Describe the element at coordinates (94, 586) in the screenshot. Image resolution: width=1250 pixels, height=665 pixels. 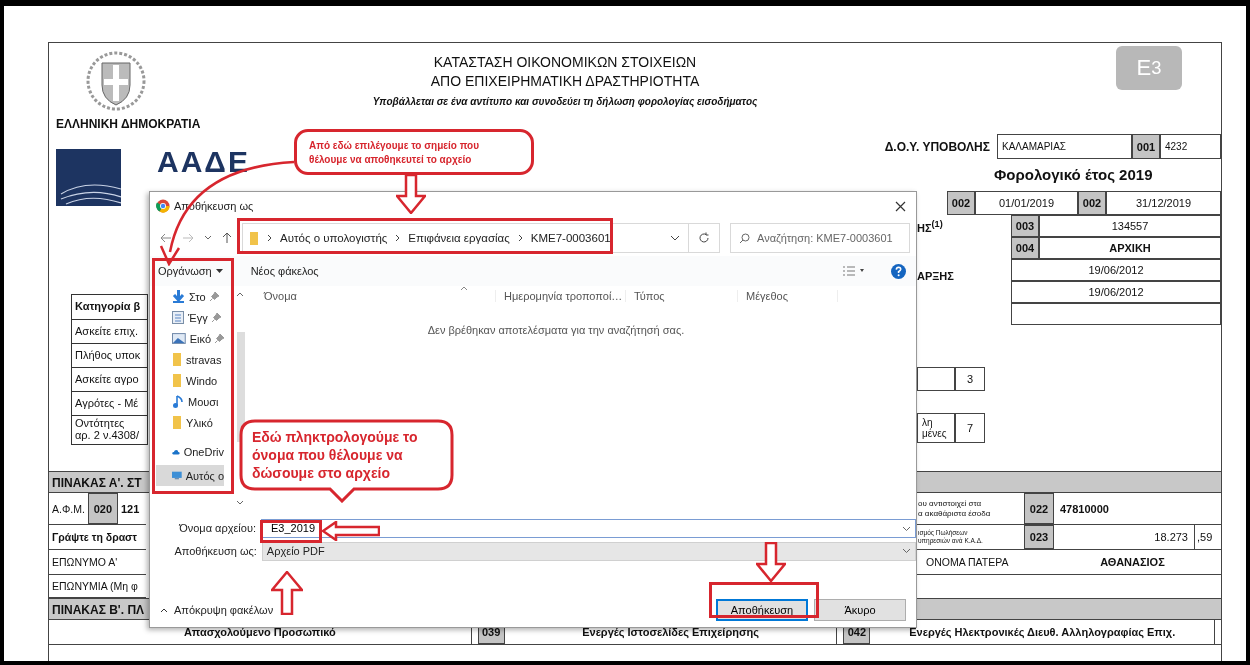
I see `row-label: ΕΠΩΝΥΜΙΑ (Μη φ` at that location.